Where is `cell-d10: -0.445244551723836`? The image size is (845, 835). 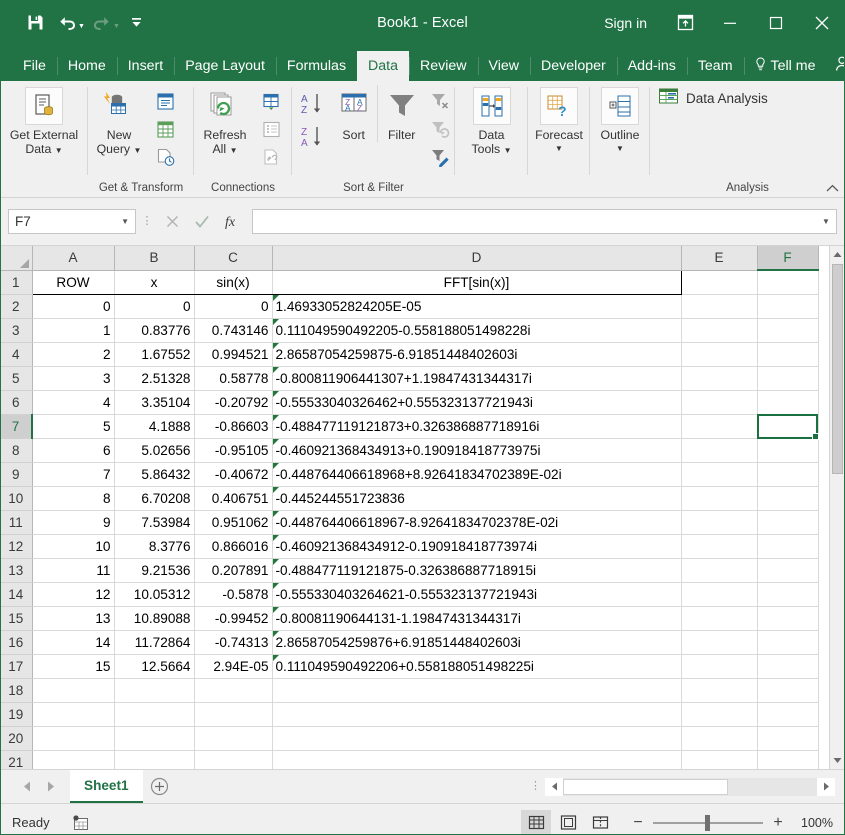 cell-d10: -0.445244551723836 is located at coordinates (477, 498).